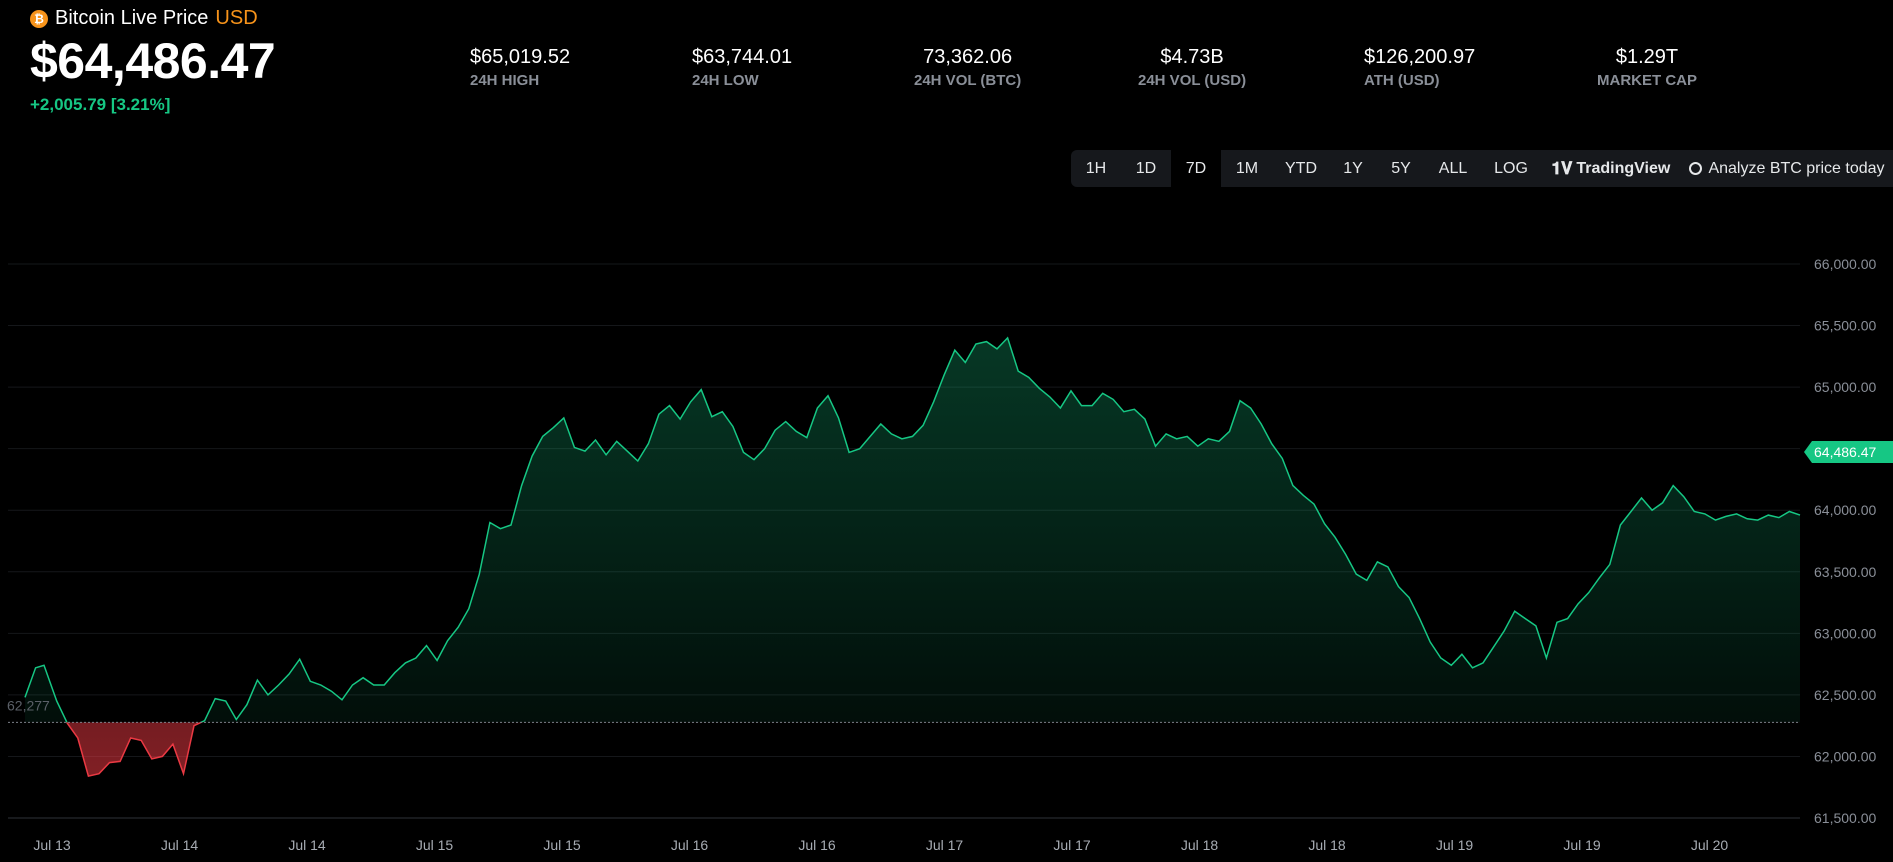 This screenshot has height=862, width=1893. Describe the element at coordinates (1845, 510) in the screenshot. I see `y-tick-label: 64,000.00` at that location.